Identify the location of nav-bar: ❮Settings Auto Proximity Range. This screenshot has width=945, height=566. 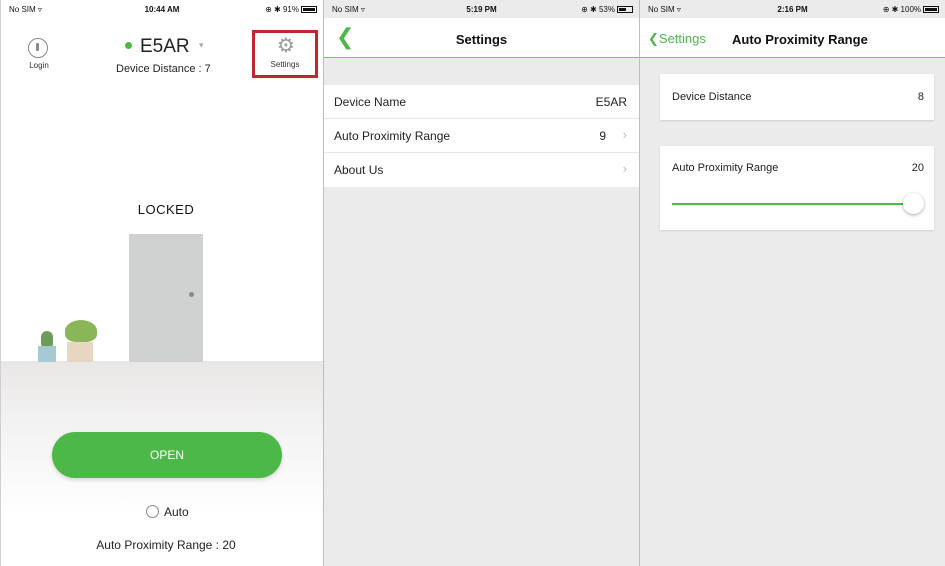
(792, 38).